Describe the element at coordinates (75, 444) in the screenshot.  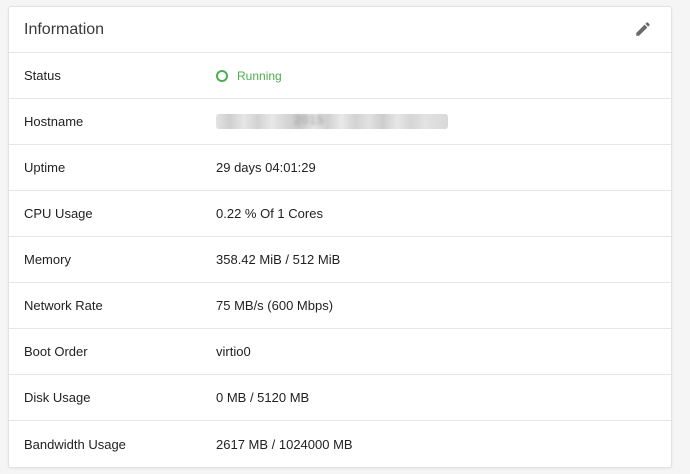
I see `row-label: Bandwidth Usage` at that location.